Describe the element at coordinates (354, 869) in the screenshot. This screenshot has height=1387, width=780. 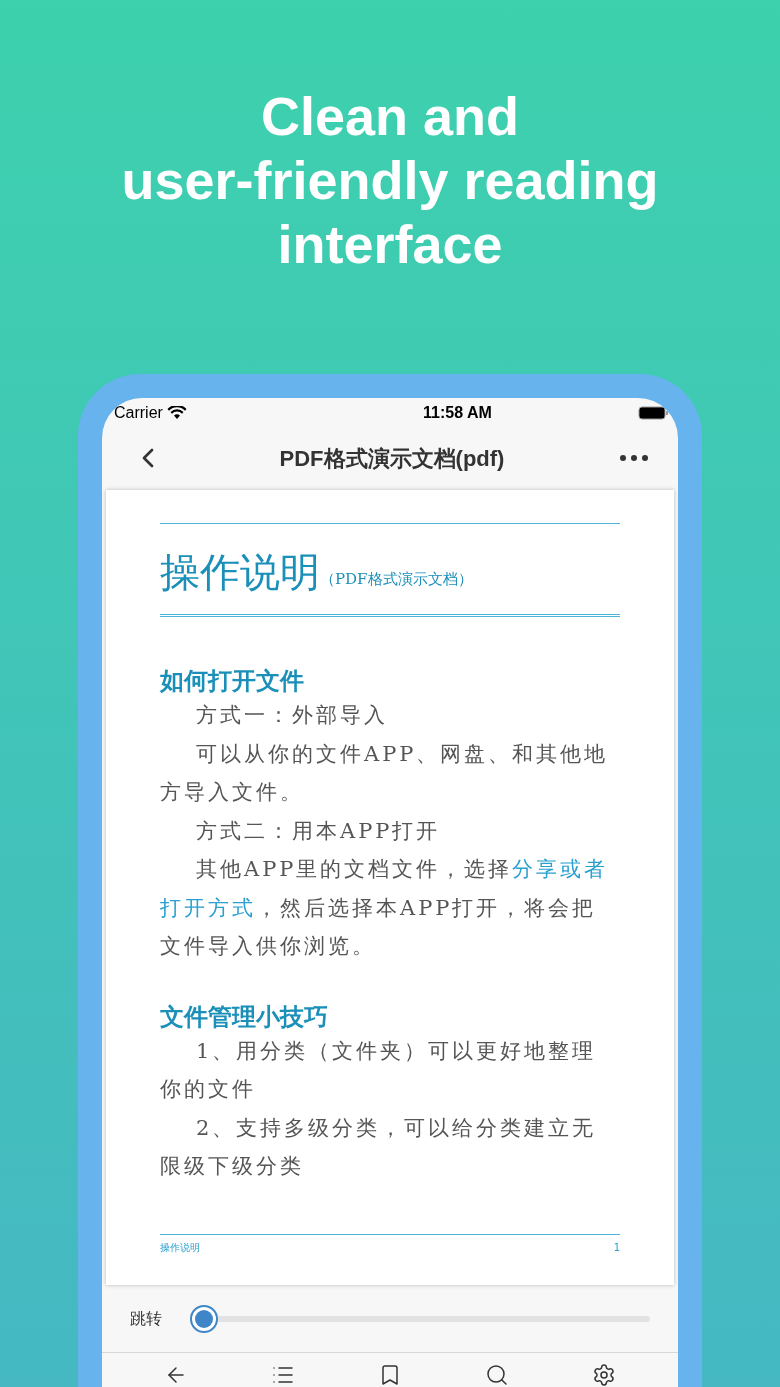
I see `paragraph-text: 其他APP里的文档文件，选择` at that location.